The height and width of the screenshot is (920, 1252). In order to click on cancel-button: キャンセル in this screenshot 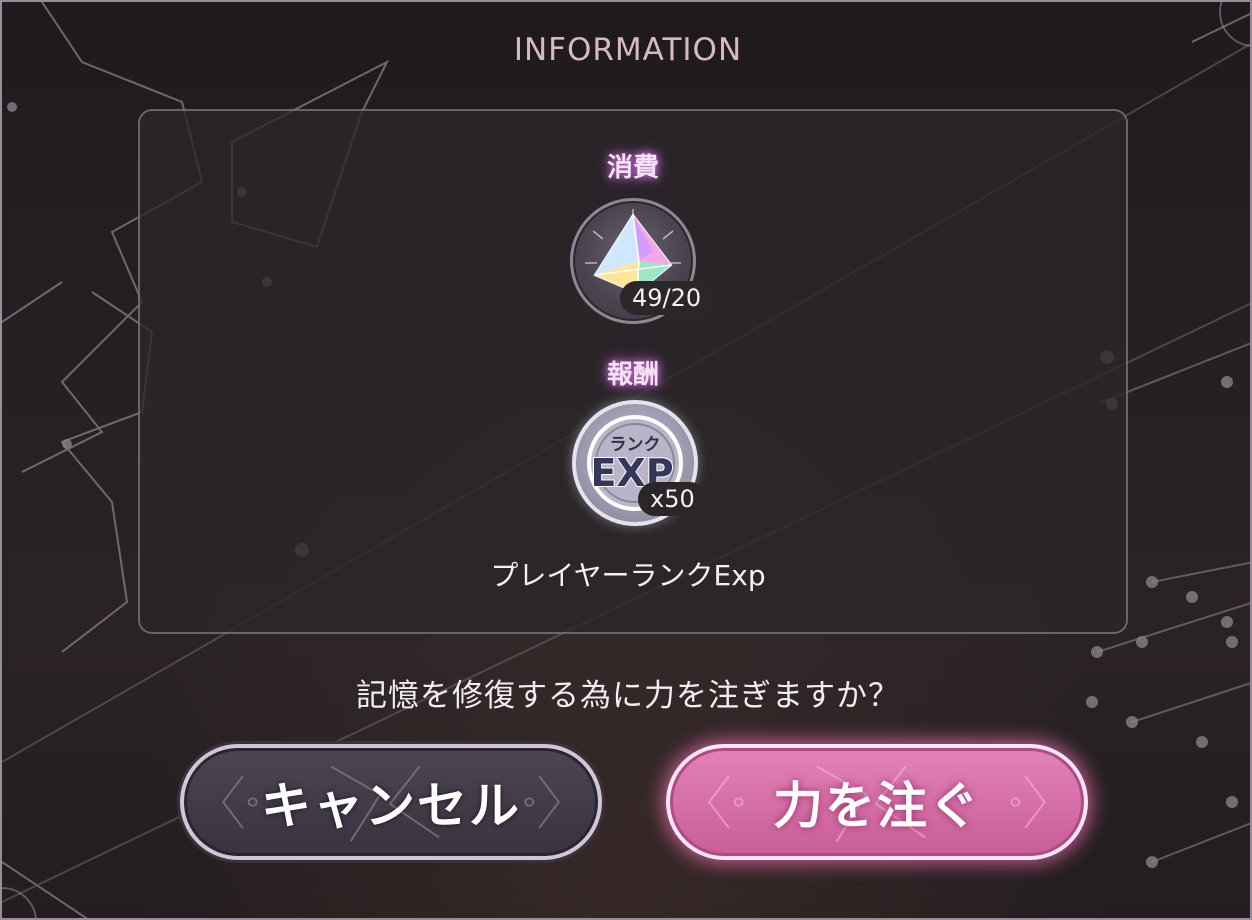, I will do `click(391, 802)`.